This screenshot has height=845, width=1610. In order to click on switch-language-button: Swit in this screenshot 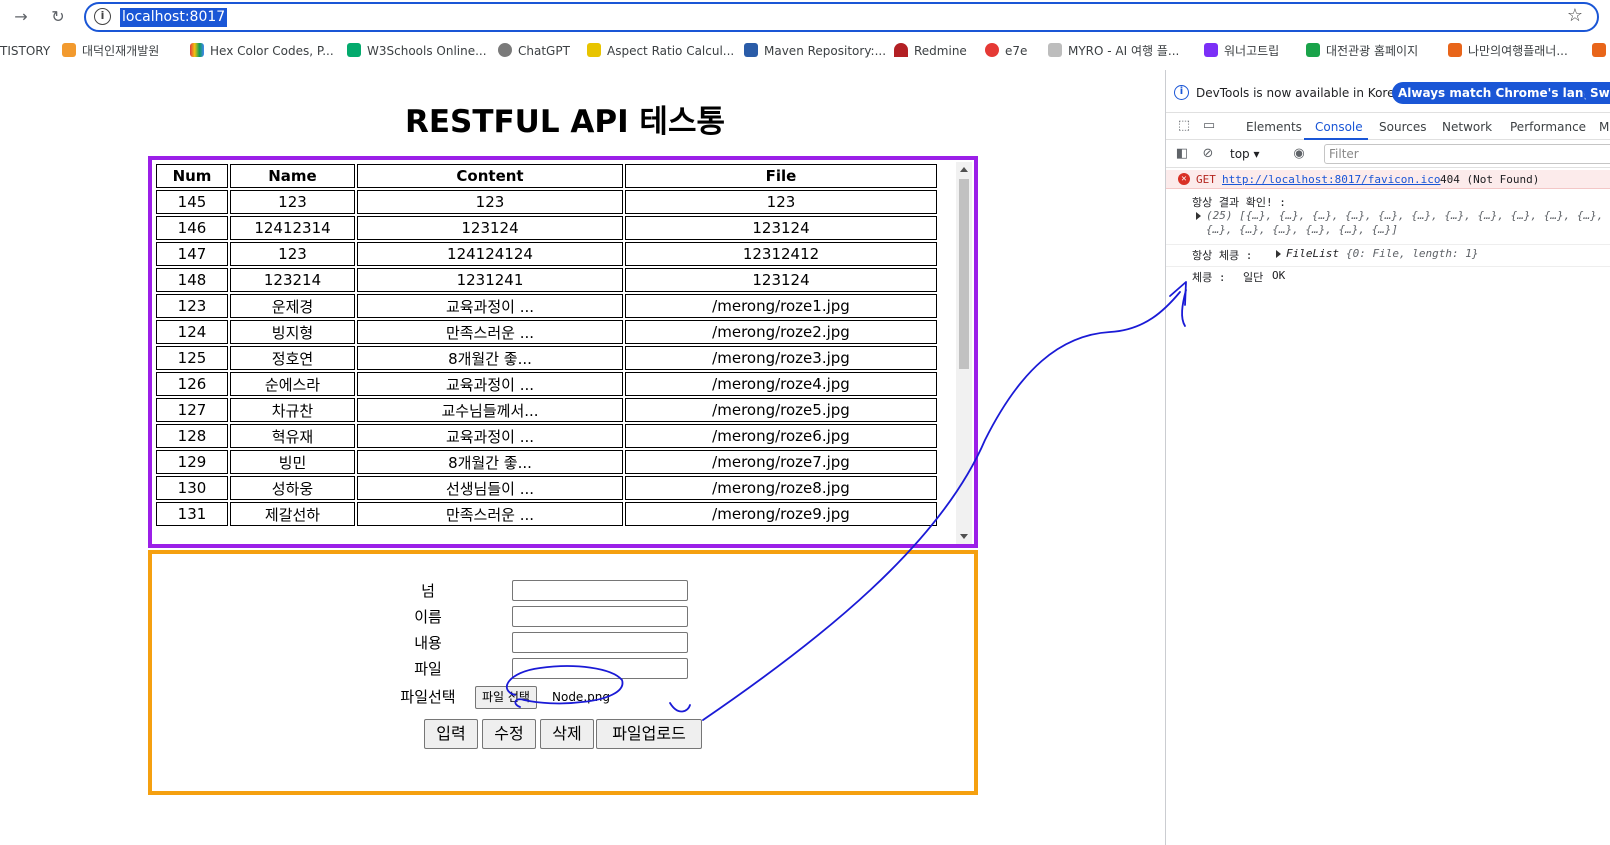, I will do `click(1597, 93)`.